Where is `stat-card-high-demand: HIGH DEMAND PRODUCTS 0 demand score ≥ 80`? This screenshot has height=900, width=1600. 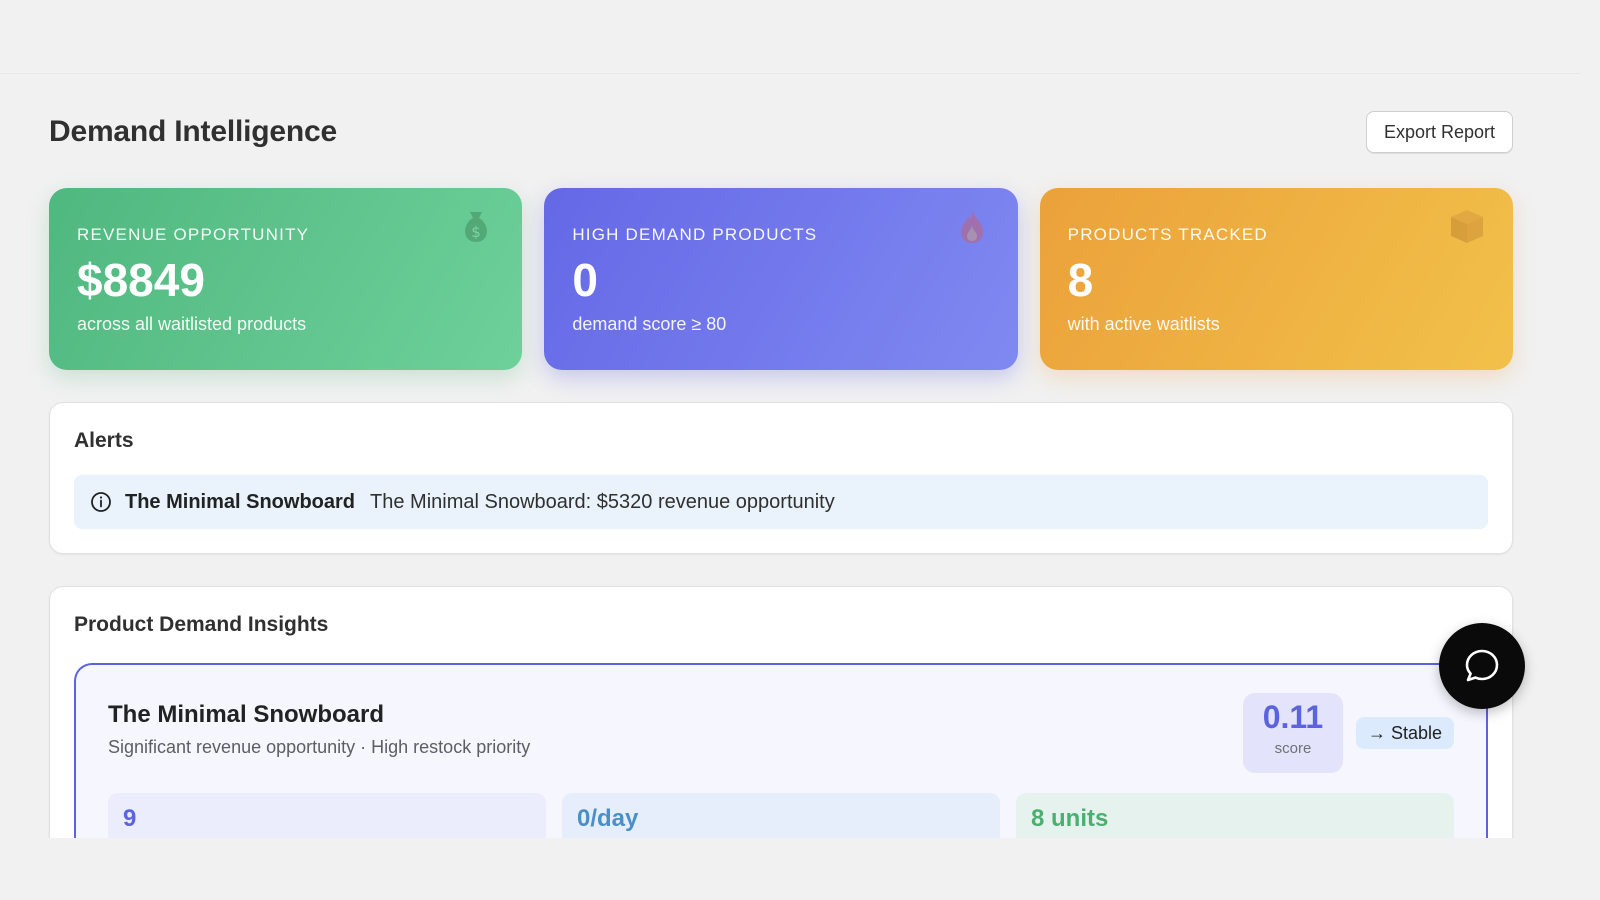 stat-card-high-demand: HIGH DEMAND PRODUCTS 0 demand score ≥ 80 is located at coordinates (781, 279).